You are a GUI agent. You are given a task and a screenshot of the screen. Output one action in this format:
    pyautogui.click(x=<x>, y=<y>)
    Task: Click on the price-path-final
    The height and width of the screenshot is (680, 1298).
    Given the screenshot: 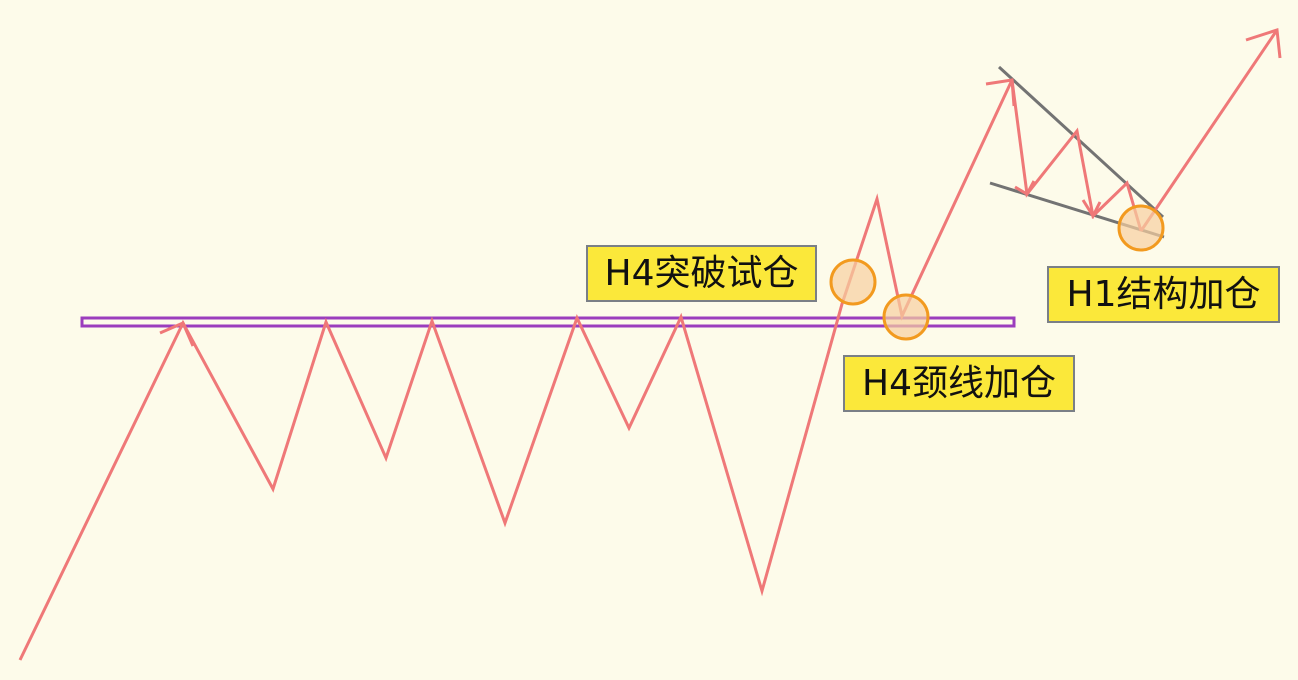 What is the action you would take?
    pyautogui.click(x=1209, y=130)
    